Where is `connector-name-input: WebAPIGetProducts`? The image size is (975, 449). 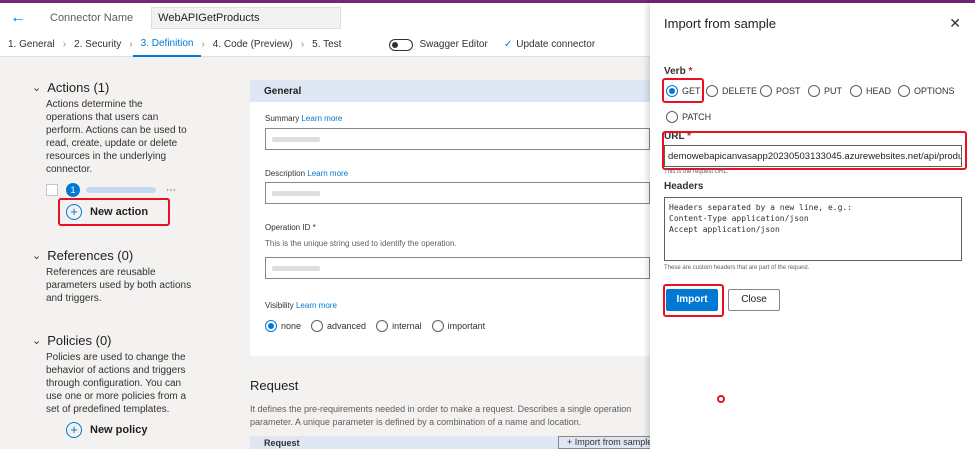
connector-name-input: WebAPIGetProducts is located at coordinates (246, 18).